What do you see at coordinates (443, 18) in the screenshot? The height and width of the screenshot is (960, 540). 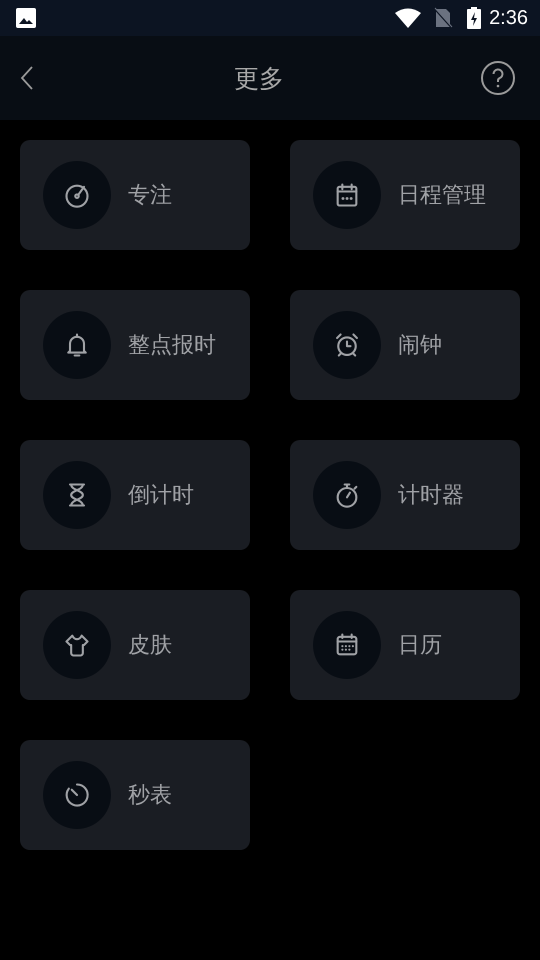 I see `no-sim-icon` at bounding box center [443, 18].